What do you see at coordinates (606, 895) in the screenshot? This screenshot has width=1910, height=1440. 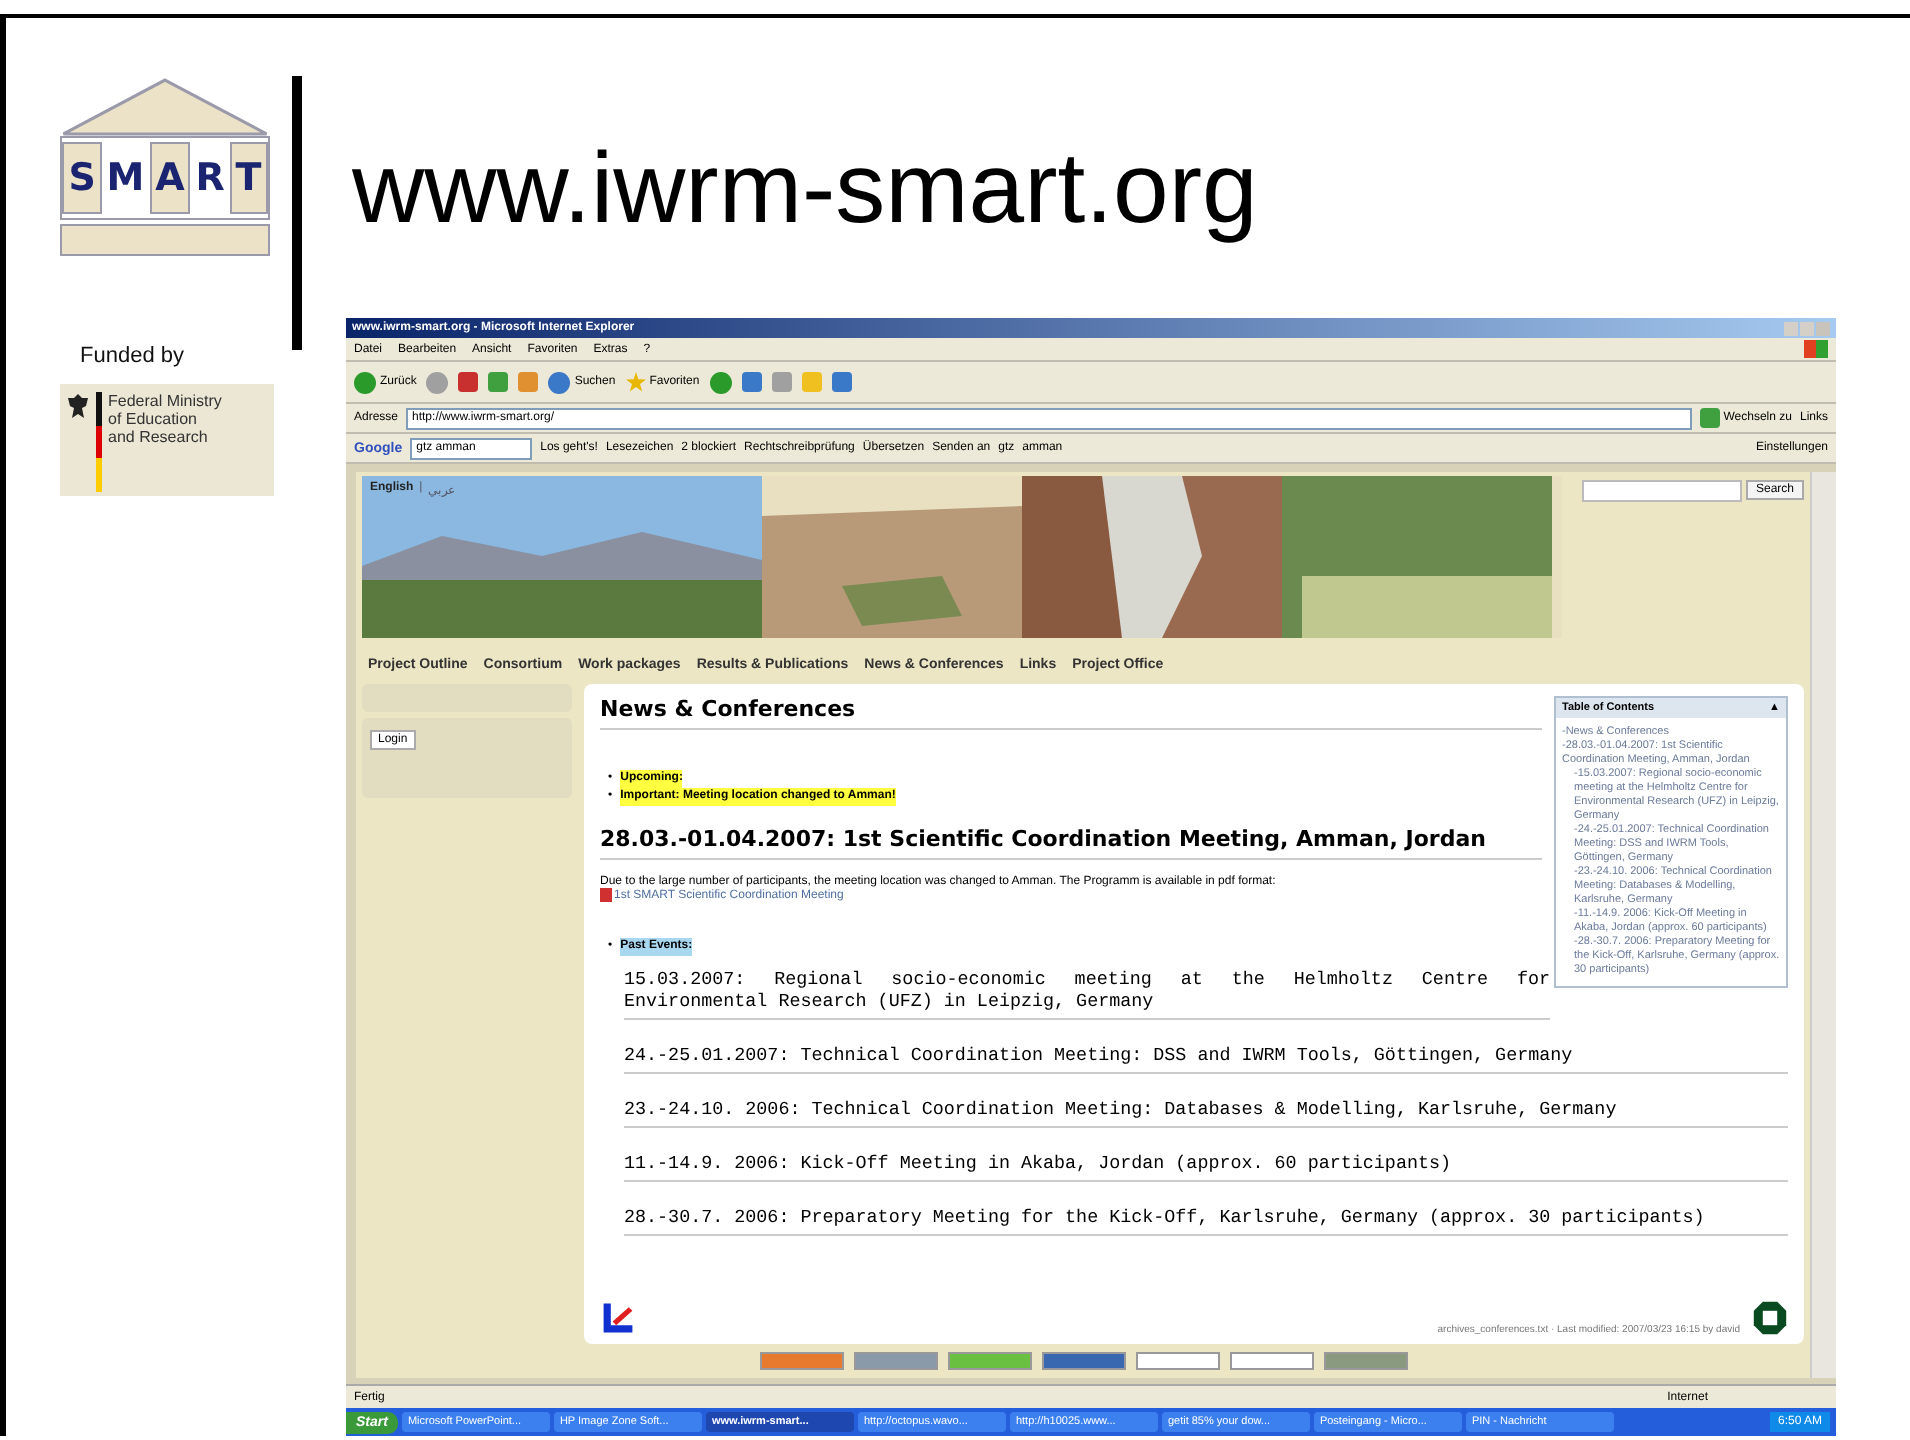 I see `pdf-icon` at bounding box center [606, 895].